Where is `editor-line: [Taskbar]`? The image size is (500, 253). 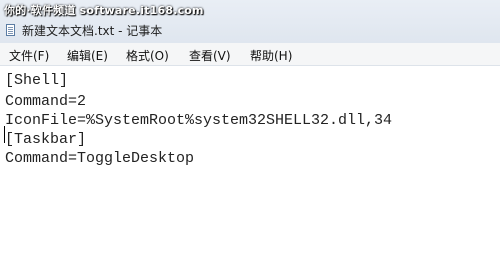 editor-line: [Taskbar] is located at coordinates (46, 139).